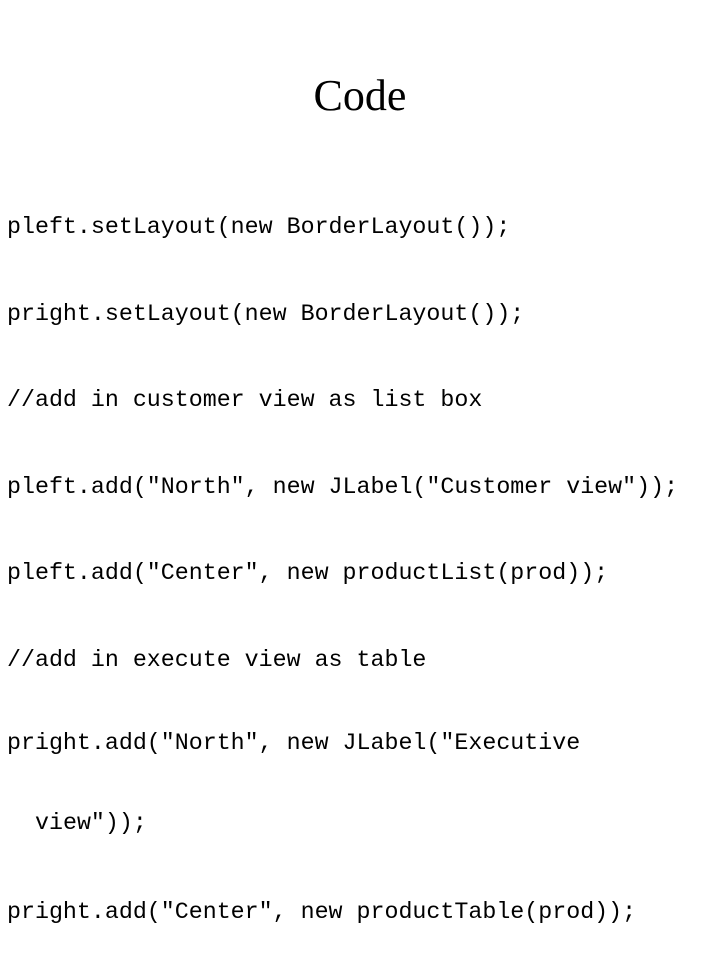 The image size is (720, 956). Describe the element at coordinates (360, 95) in the screenshot. I see `slide-title: Code` at that location.